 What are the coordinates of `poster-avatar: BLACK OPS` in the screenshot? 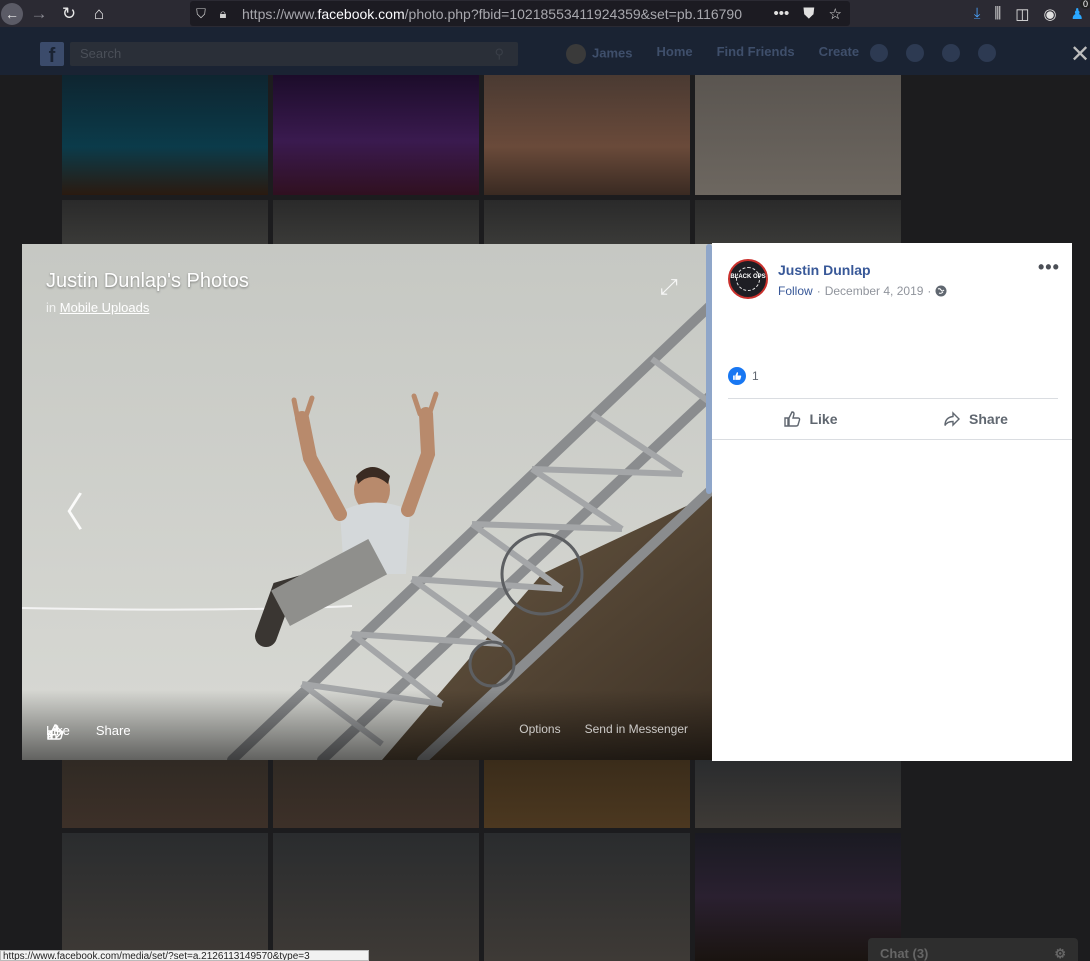 It's located at (748, 279).